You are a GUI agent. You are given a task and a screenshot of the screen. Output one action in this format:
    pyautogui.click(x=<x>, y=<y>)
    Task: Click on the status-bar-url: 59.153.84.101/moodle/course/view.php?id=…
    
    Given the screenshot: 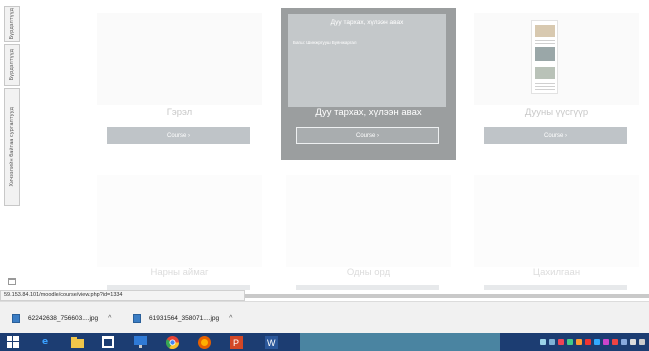 What is the action you would take?
    pyautogui.click(x=122, y=295)
    